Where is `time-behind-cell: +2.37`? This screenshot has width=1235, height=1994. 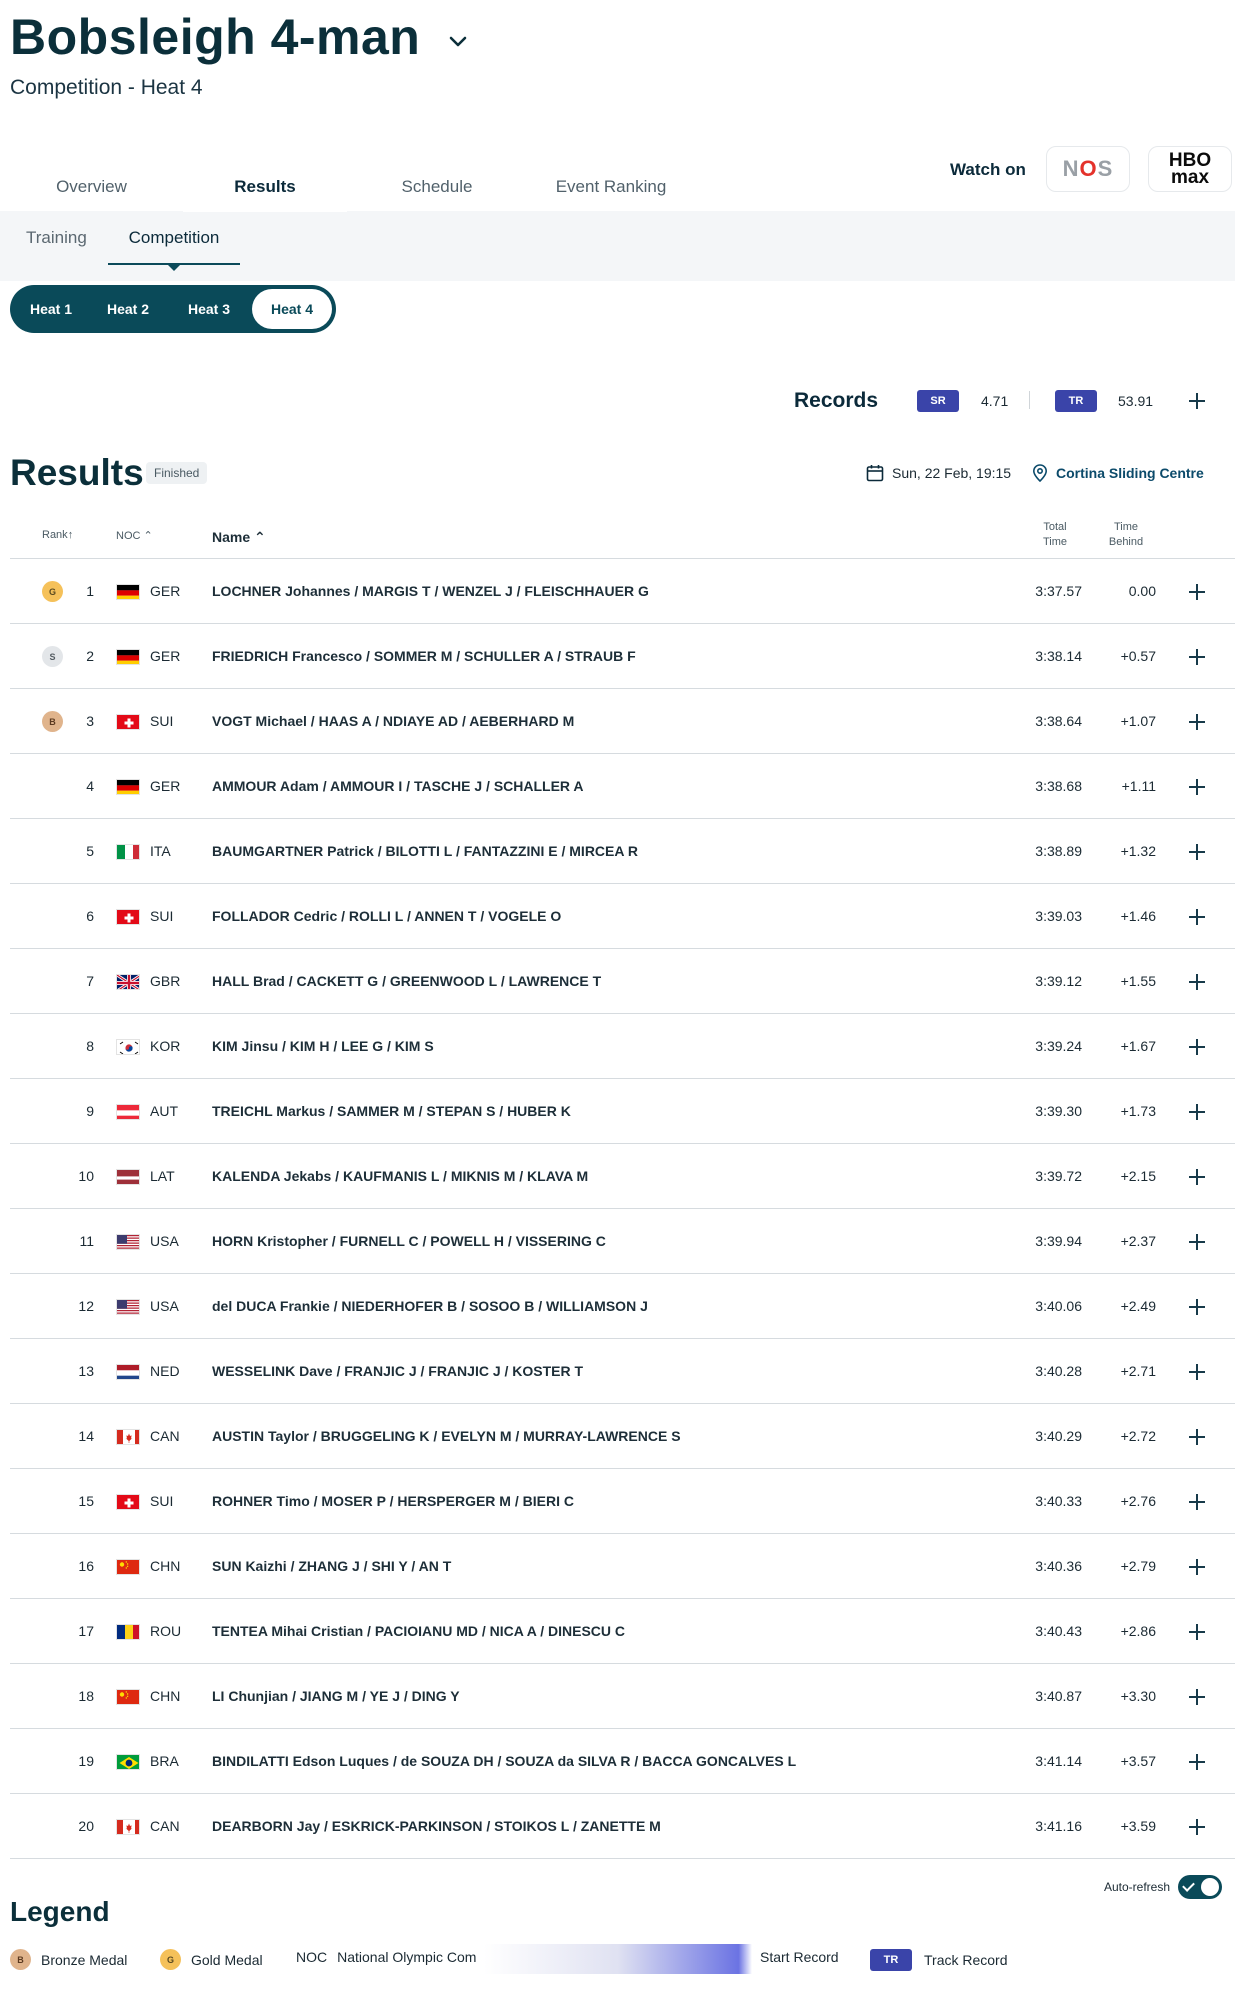
time-behind-cell: +2.37 is located at coordinates (1138, 1241).